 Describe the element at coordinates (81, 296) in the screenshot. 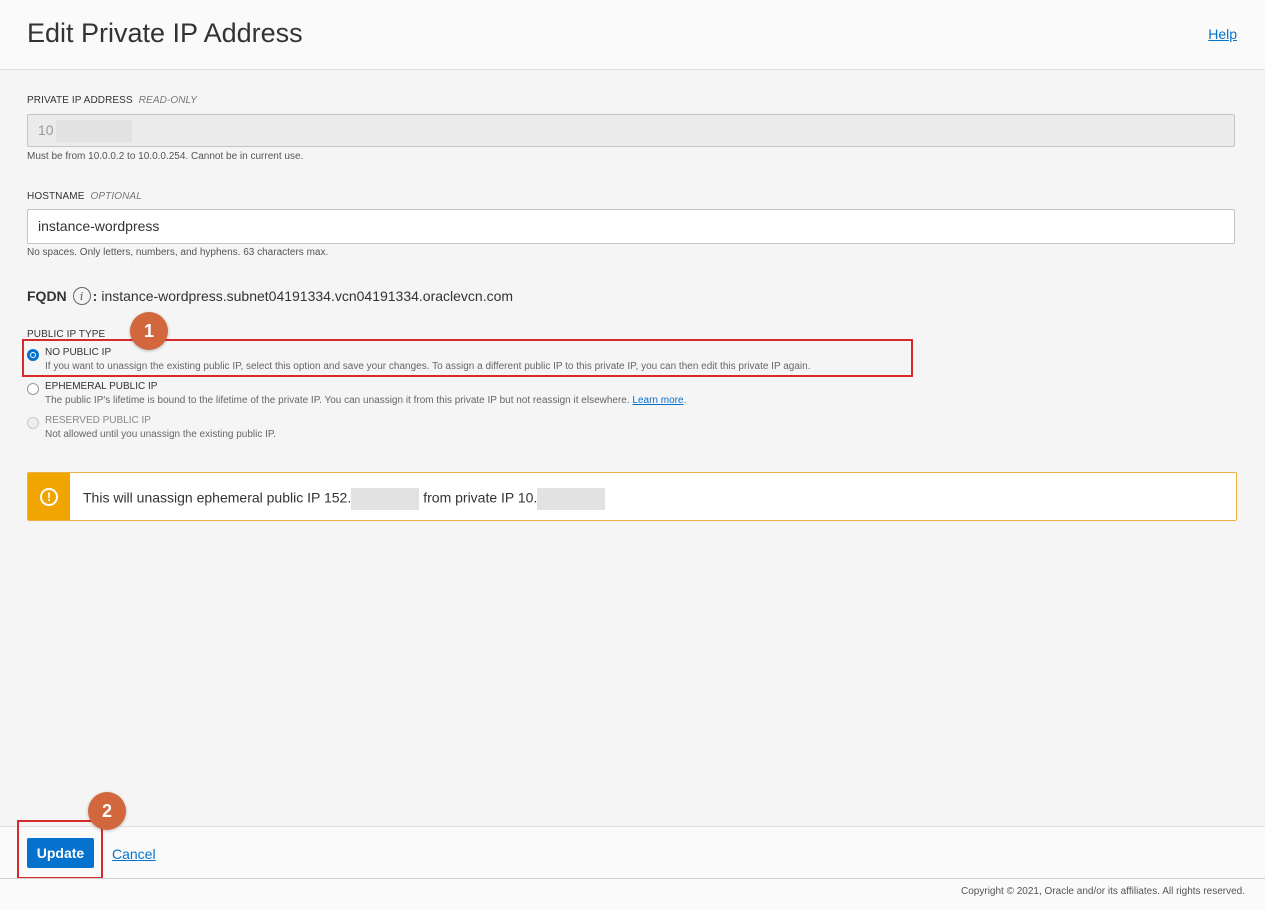

I see `info-icon: i` at that location.